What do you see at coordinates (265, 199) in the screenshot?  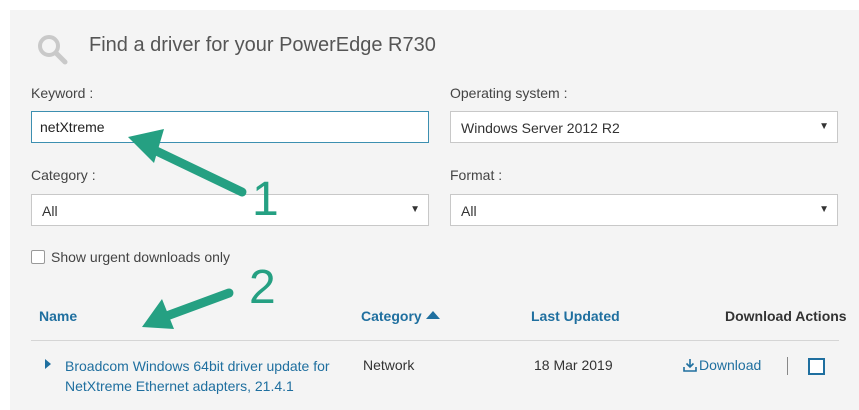 I see `annotation-number-one: 1` at bounding box center [265, 199].